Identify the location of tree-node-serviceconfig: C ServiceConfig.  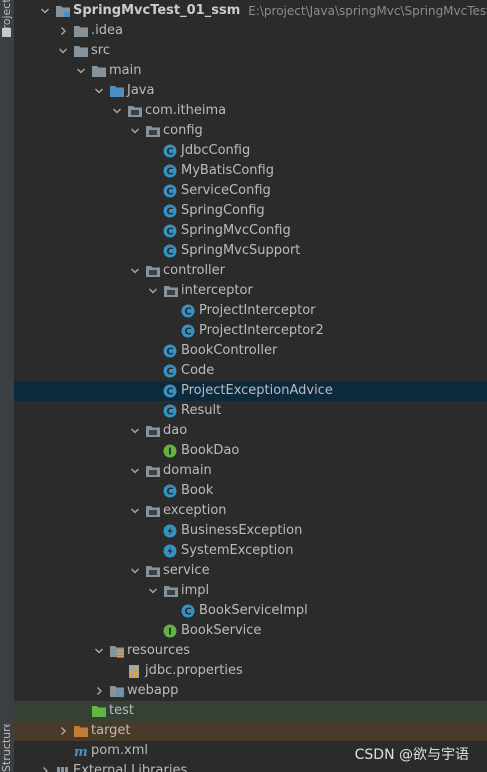
(250, 191).